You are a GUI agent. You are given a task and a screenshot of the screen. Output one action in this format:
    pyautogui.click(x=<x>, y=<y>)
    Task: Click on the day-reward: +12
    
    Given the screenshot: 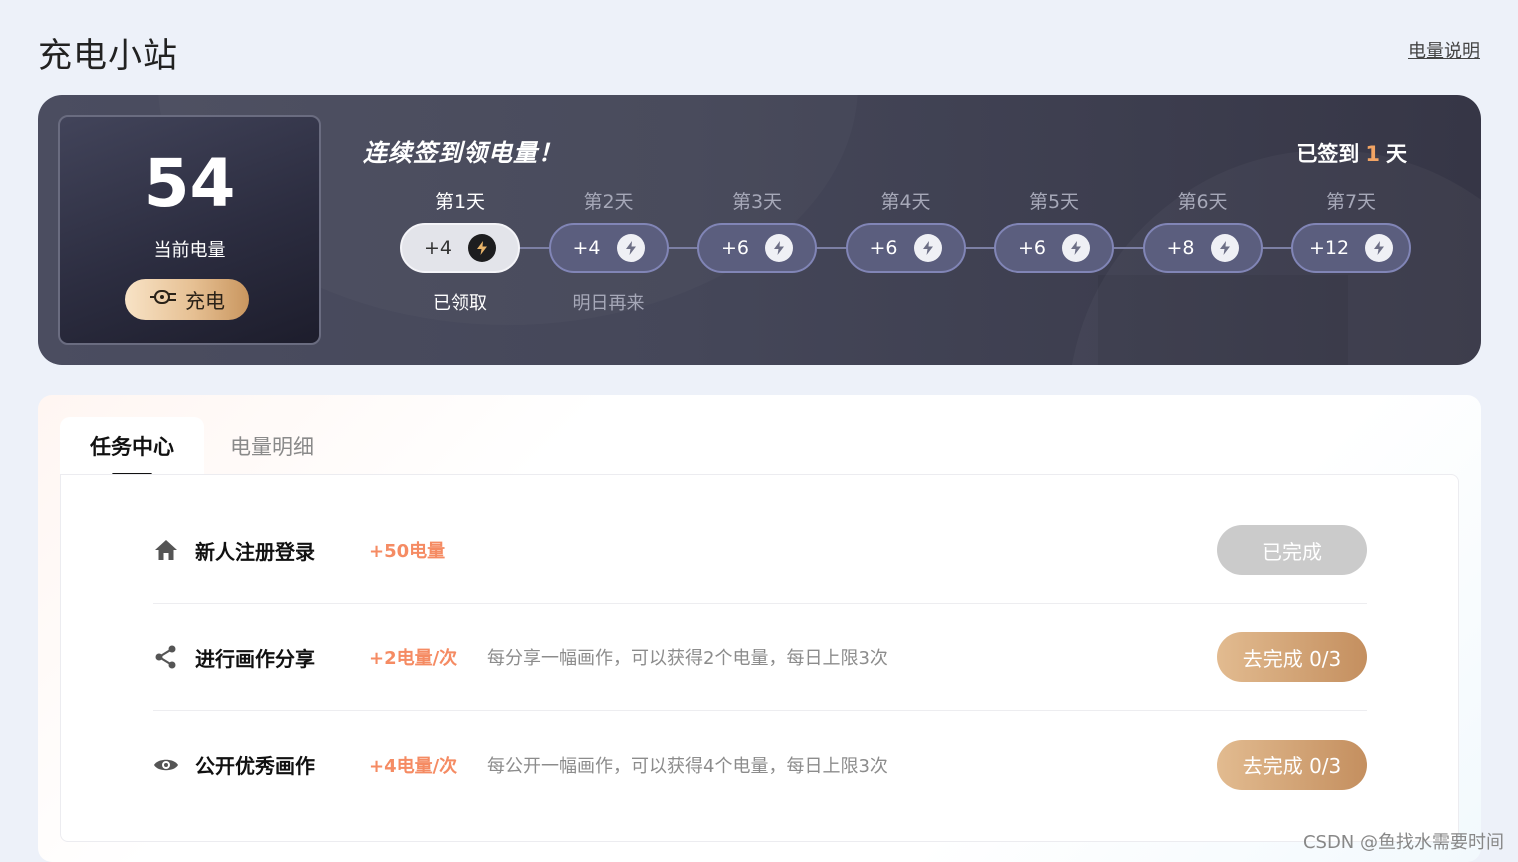 What is the action you would take?
    pyautogui.click(x=1329, y=248)
    